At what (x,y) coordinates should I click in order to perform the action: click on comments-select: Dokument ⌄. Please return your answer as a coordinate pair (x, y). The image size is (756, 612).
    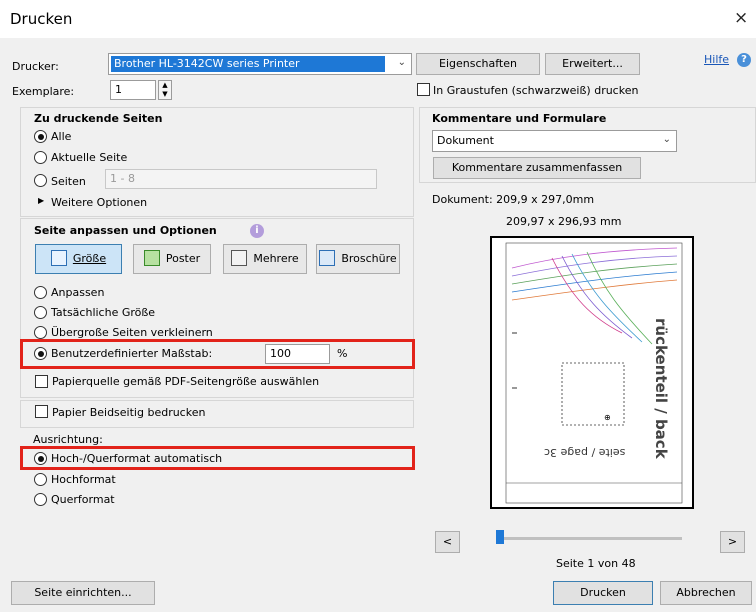
    Looking at the image, I should click on (554, 141).